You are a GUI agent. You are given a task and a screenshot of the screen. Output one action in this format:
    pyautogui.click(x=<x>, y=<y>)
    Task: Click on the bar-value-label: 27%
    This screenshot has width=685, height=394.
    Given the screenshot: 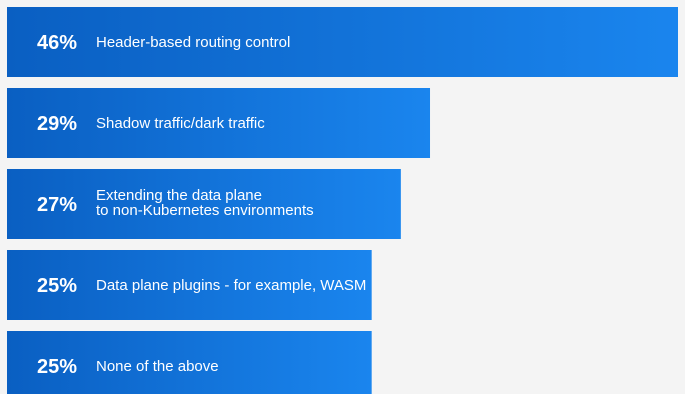 What is the action you would take?
    pyautogui.click(x=57, y=205)
    